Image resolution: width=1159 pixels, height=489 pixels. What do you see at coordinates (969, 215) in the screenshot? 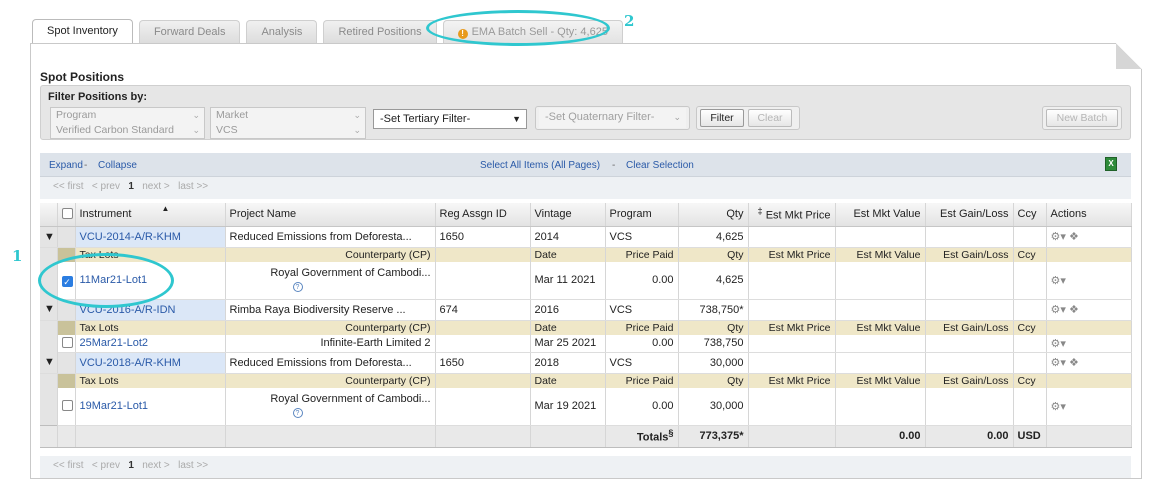
I see `col-est-gain: Est Gain/Loss` at bounding box center [969, 215].